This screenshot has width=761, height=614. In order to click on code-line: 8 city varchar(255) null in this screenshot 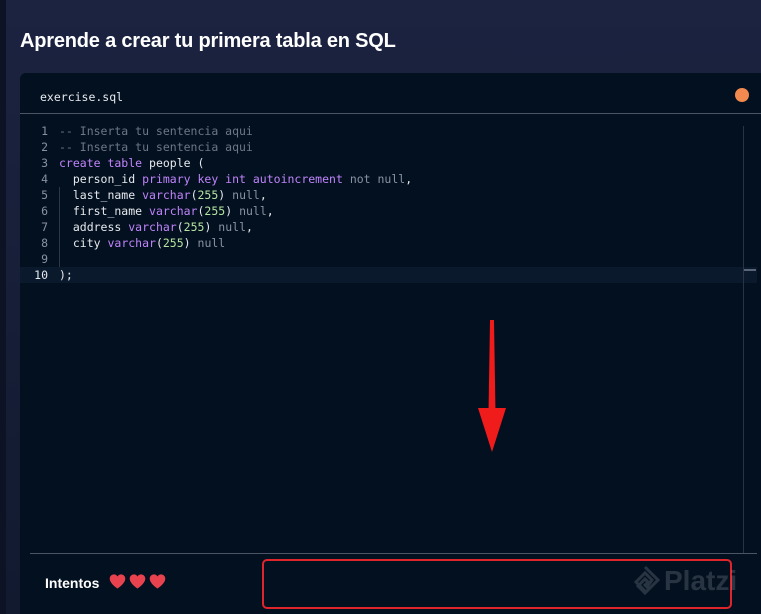, I will do `click(388, 243)`.